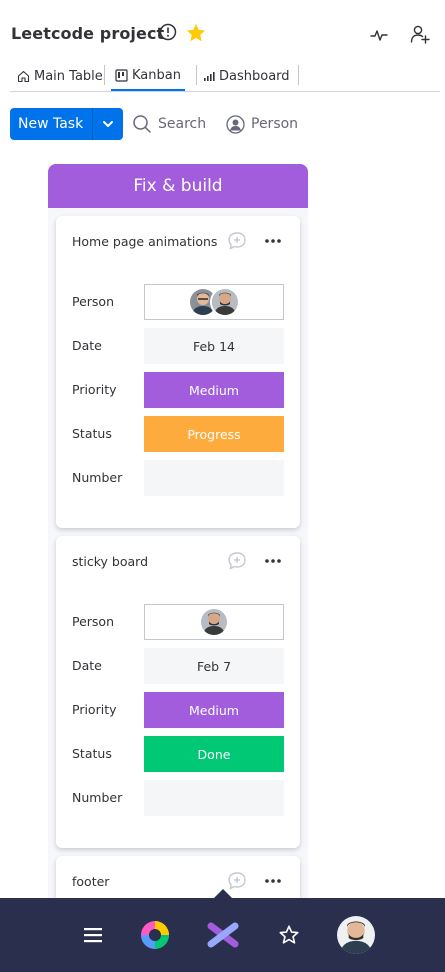  Describe the element at coordinates (235, 124) in the screenshot. I see `person-icon` at that location.